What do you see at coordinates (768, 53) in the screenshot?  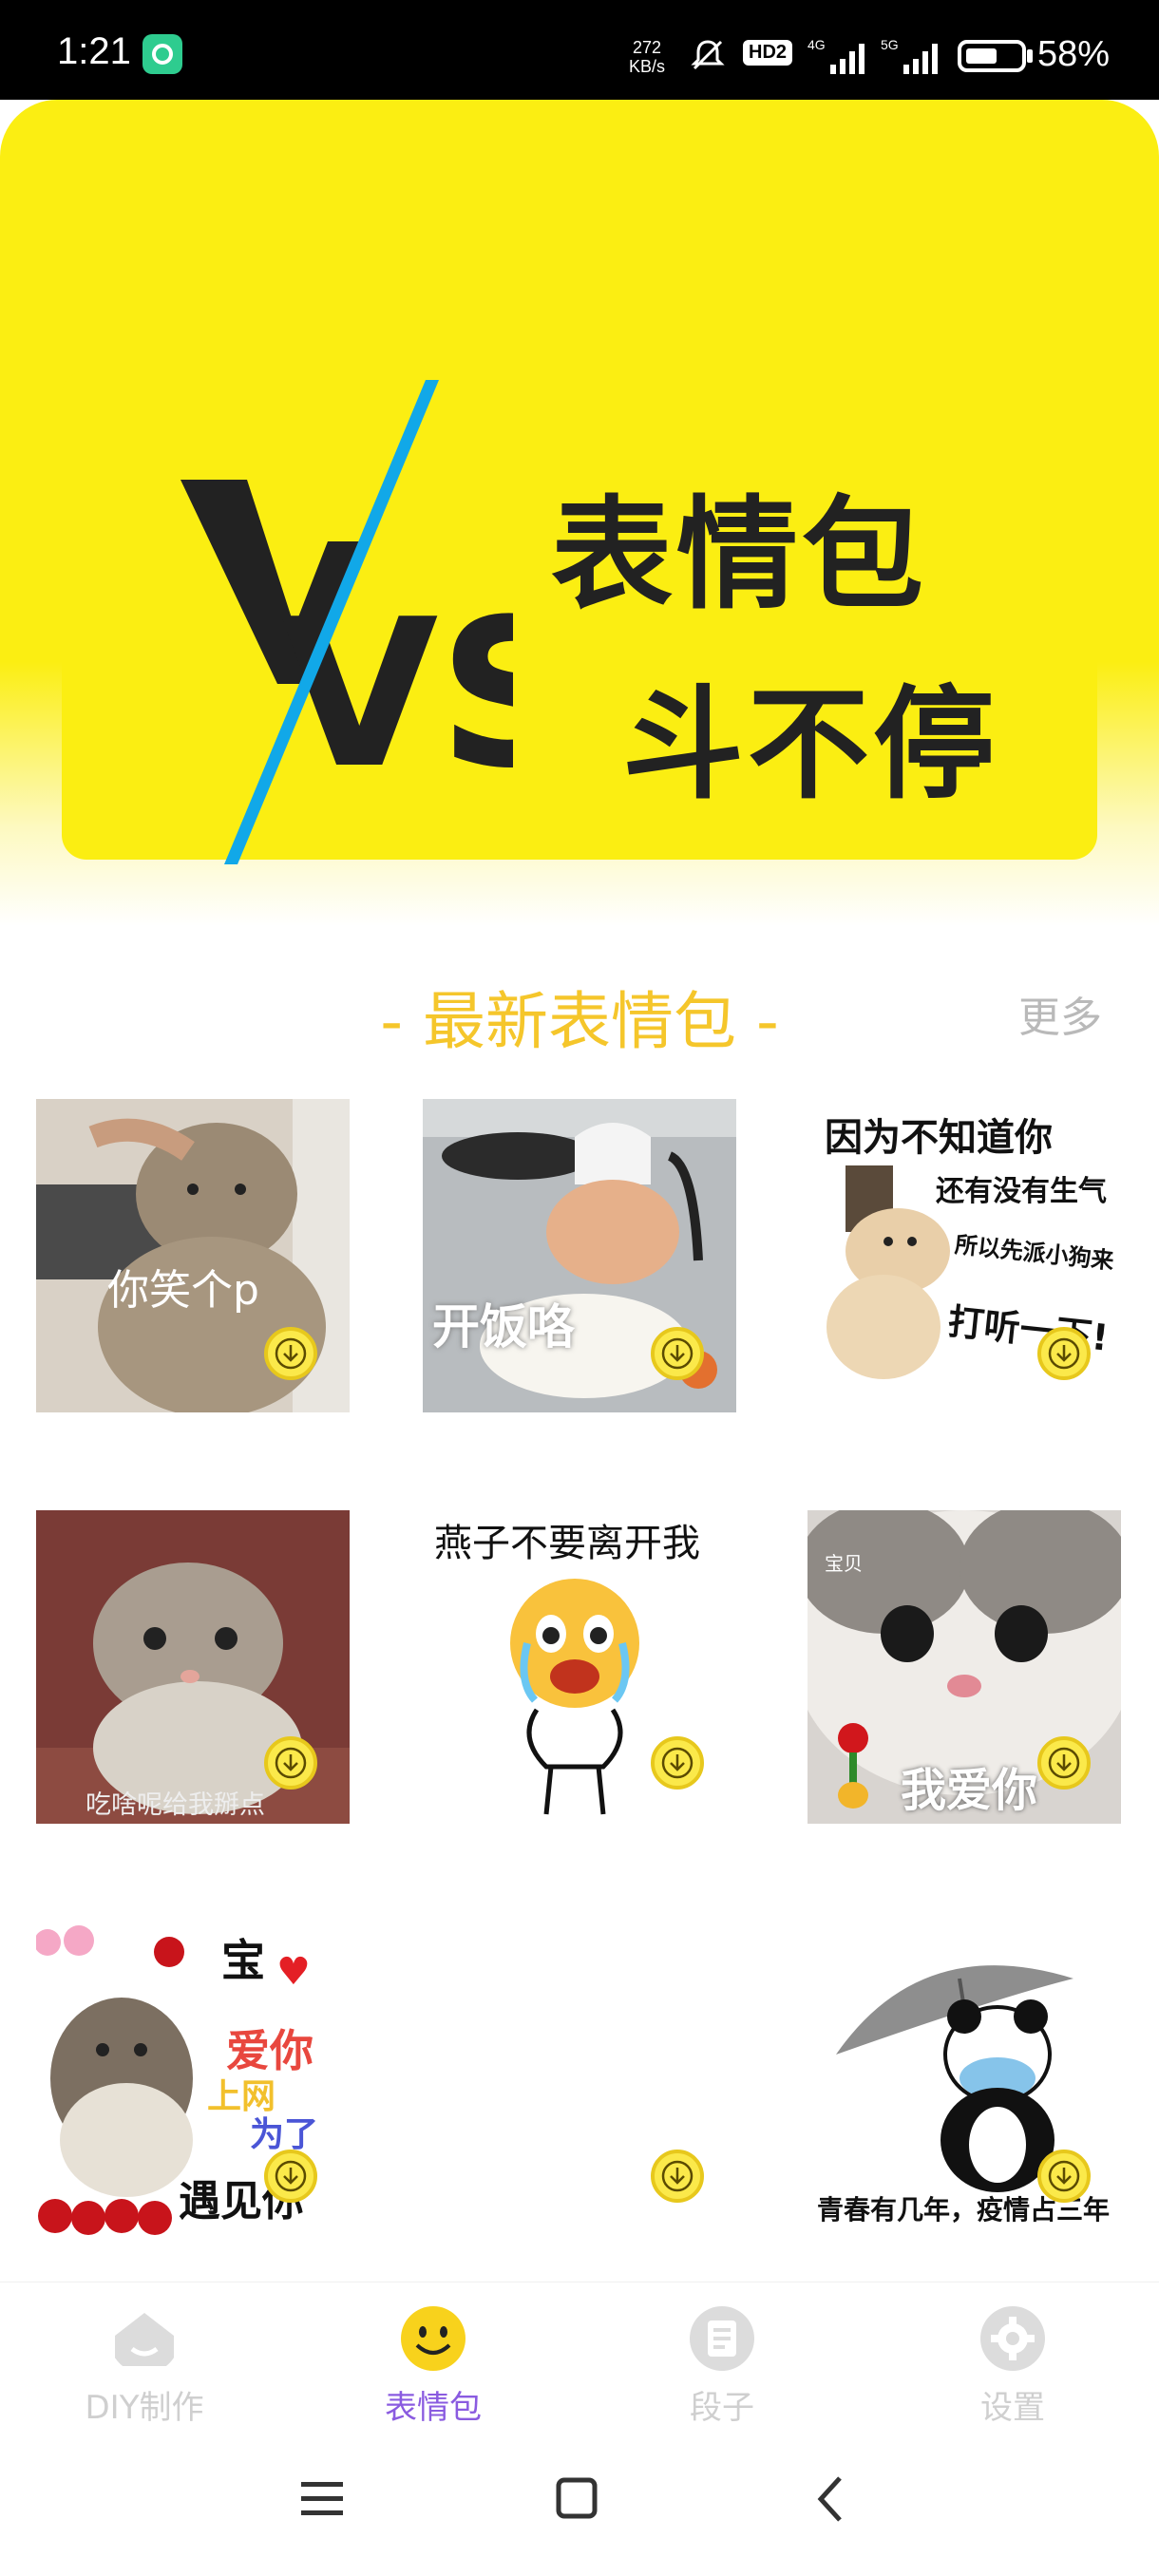 I see `hd-badge: HD2` at bounding box center [768, 53].